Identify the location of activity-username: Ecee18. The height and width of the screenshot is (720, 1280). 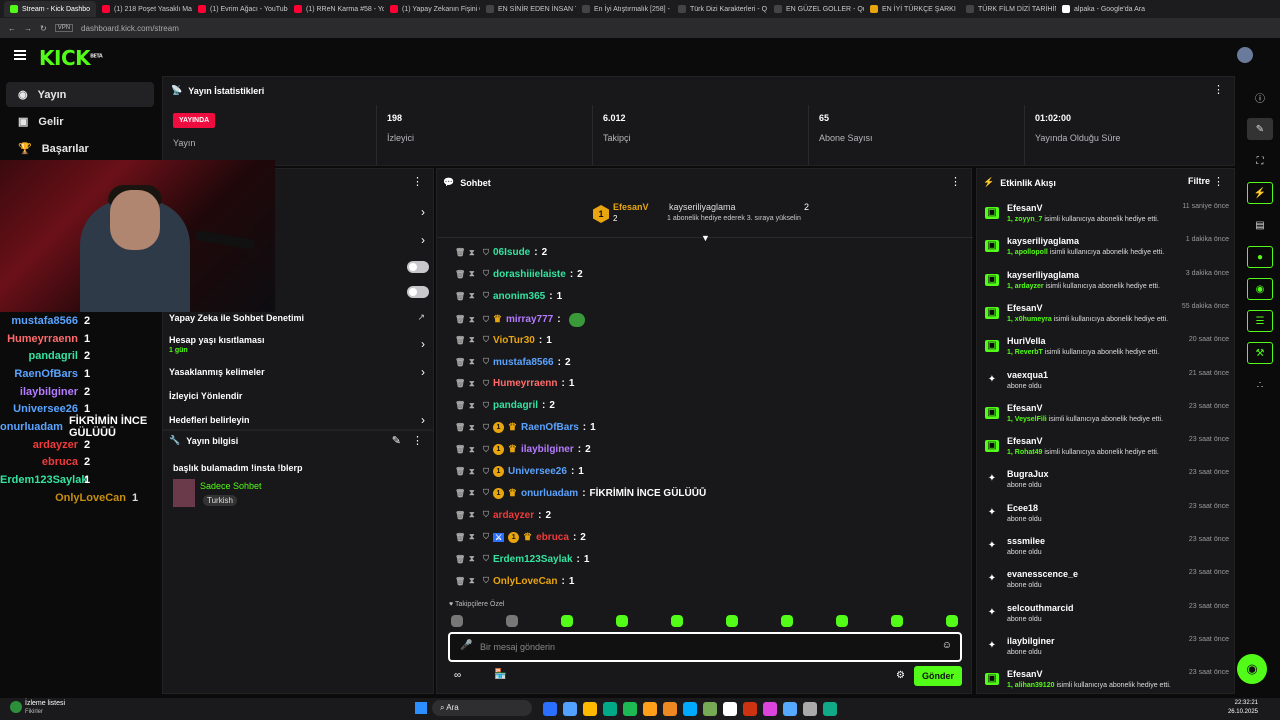
(1022, 508).